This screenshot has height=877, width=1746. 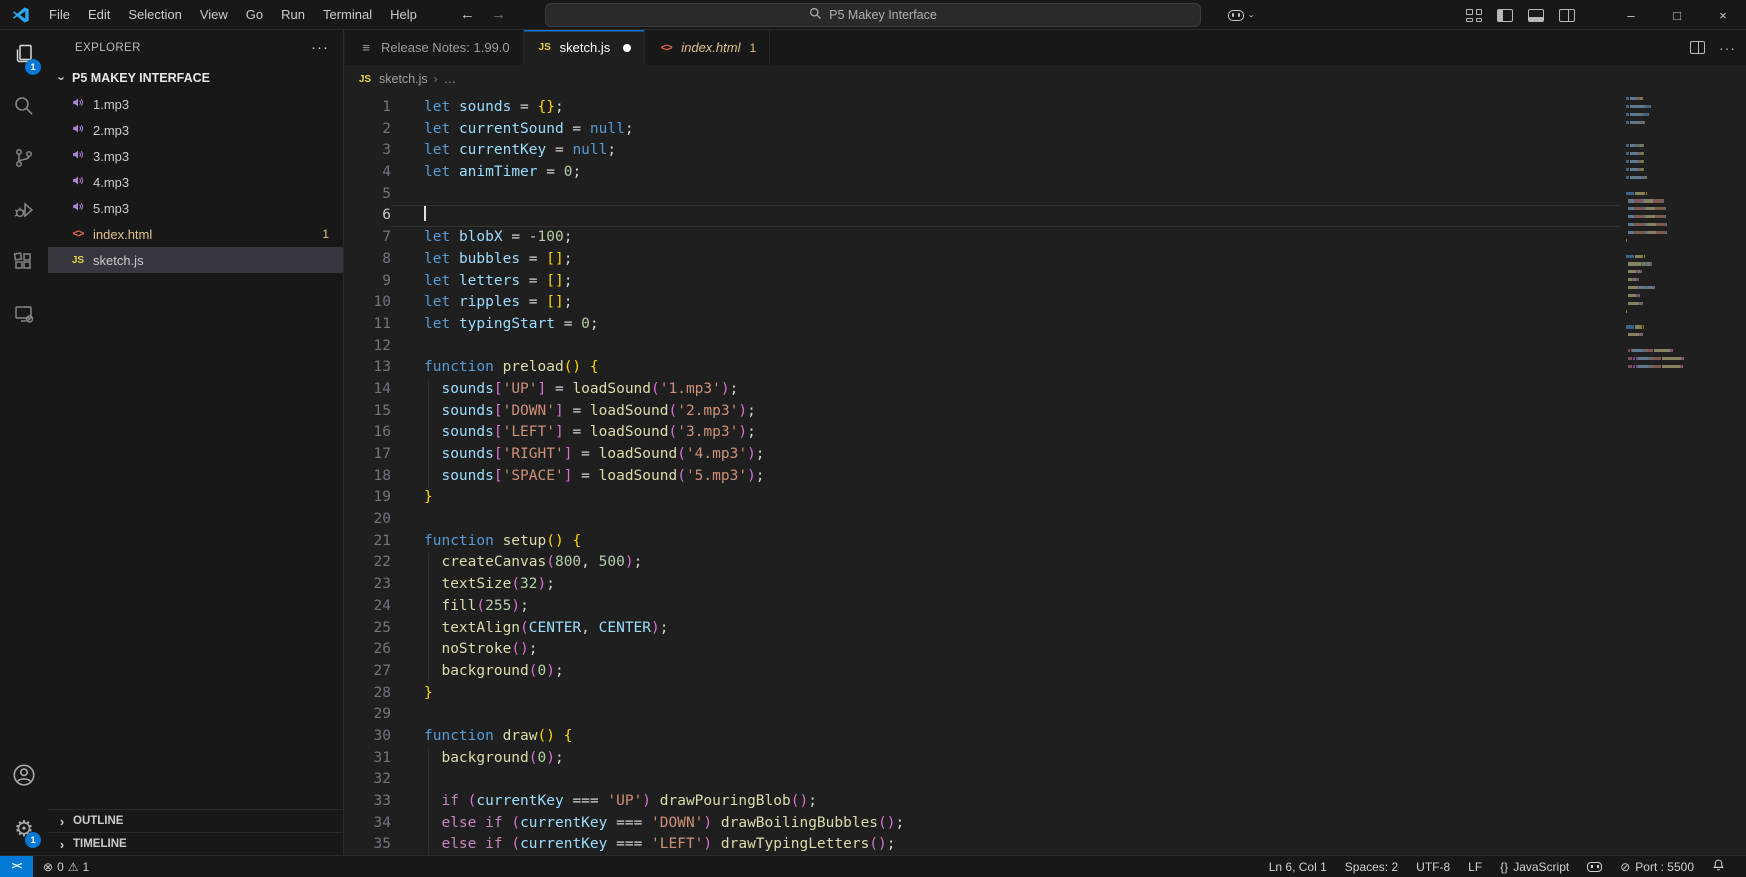 I want to click on menu-go: Go, so click(x=254, y=15).